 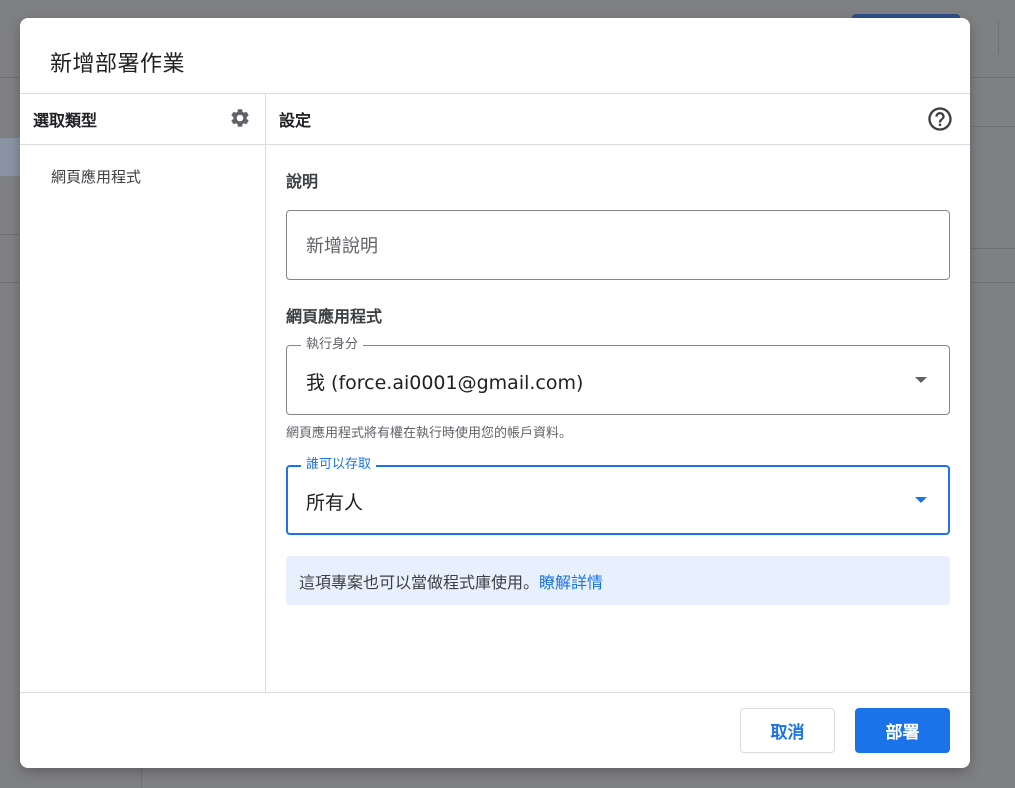 I want to click on execute-as-select: 執行身分 我 (force.ai0001@gmail.com), so click(x=618, y=375).